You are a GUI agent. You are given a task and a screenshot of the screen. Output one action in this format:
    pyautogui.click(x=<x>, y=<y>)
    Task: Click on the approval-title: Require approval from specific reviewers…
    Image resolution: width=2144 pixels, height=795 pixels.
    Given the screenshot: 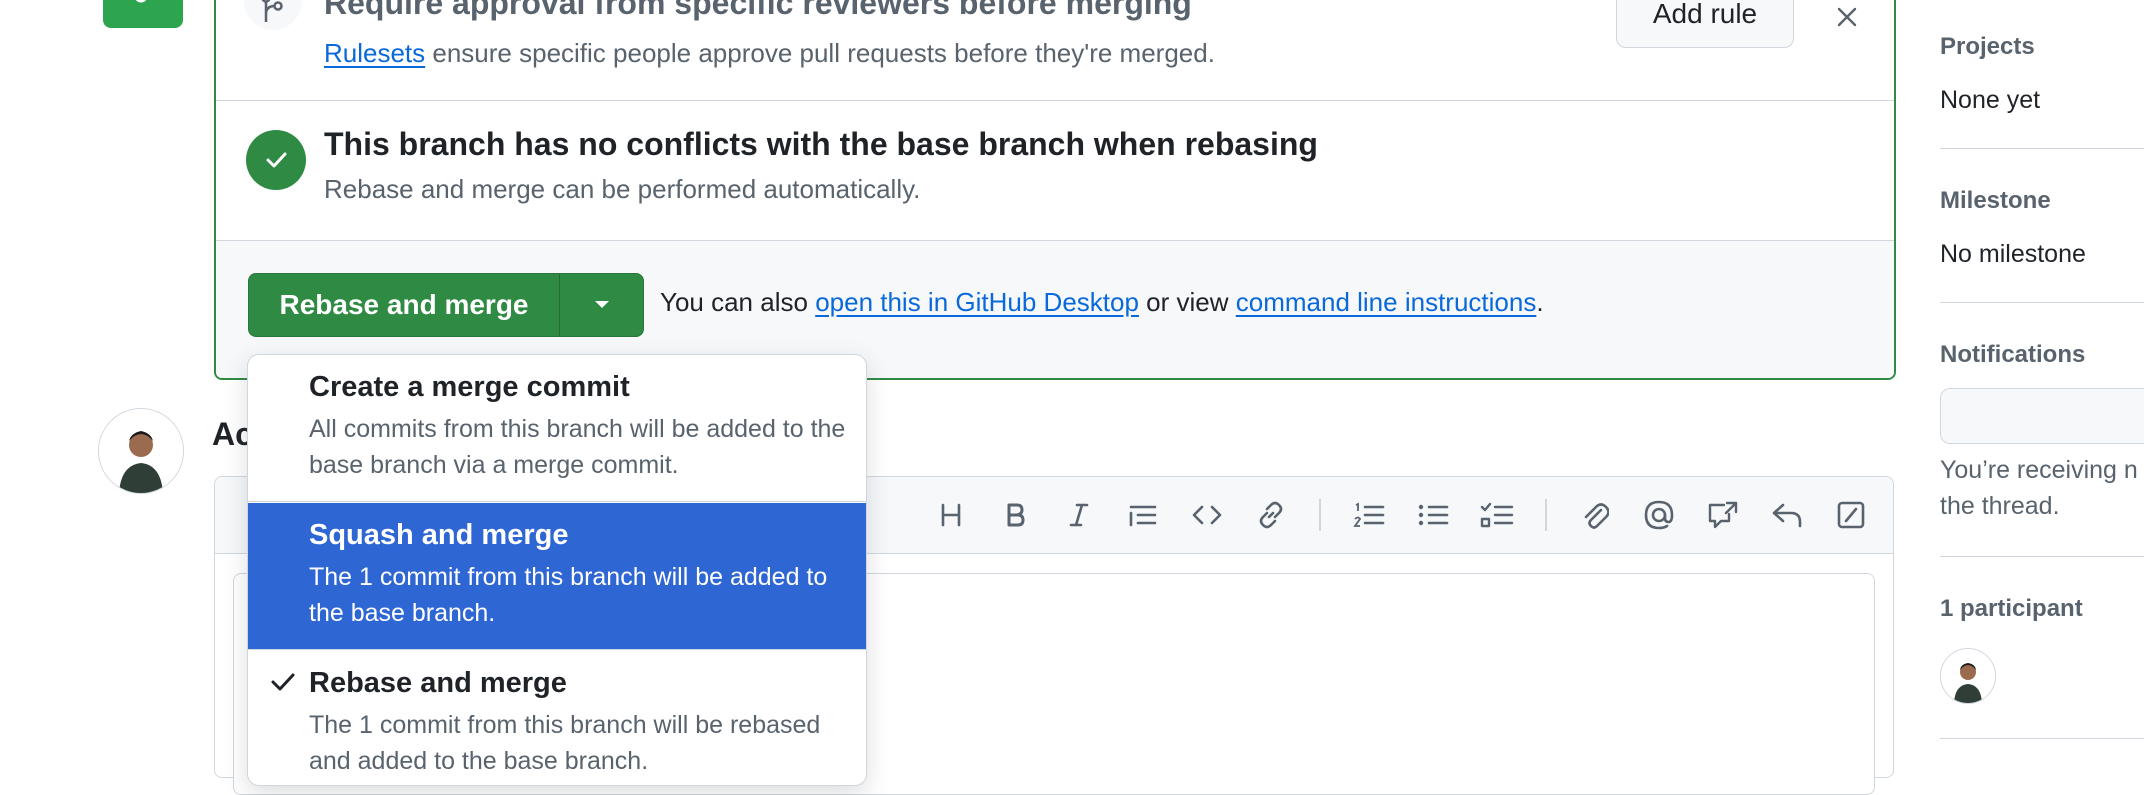 What is the action you would take?
    pyautogui.click(x=758, y=10)
    